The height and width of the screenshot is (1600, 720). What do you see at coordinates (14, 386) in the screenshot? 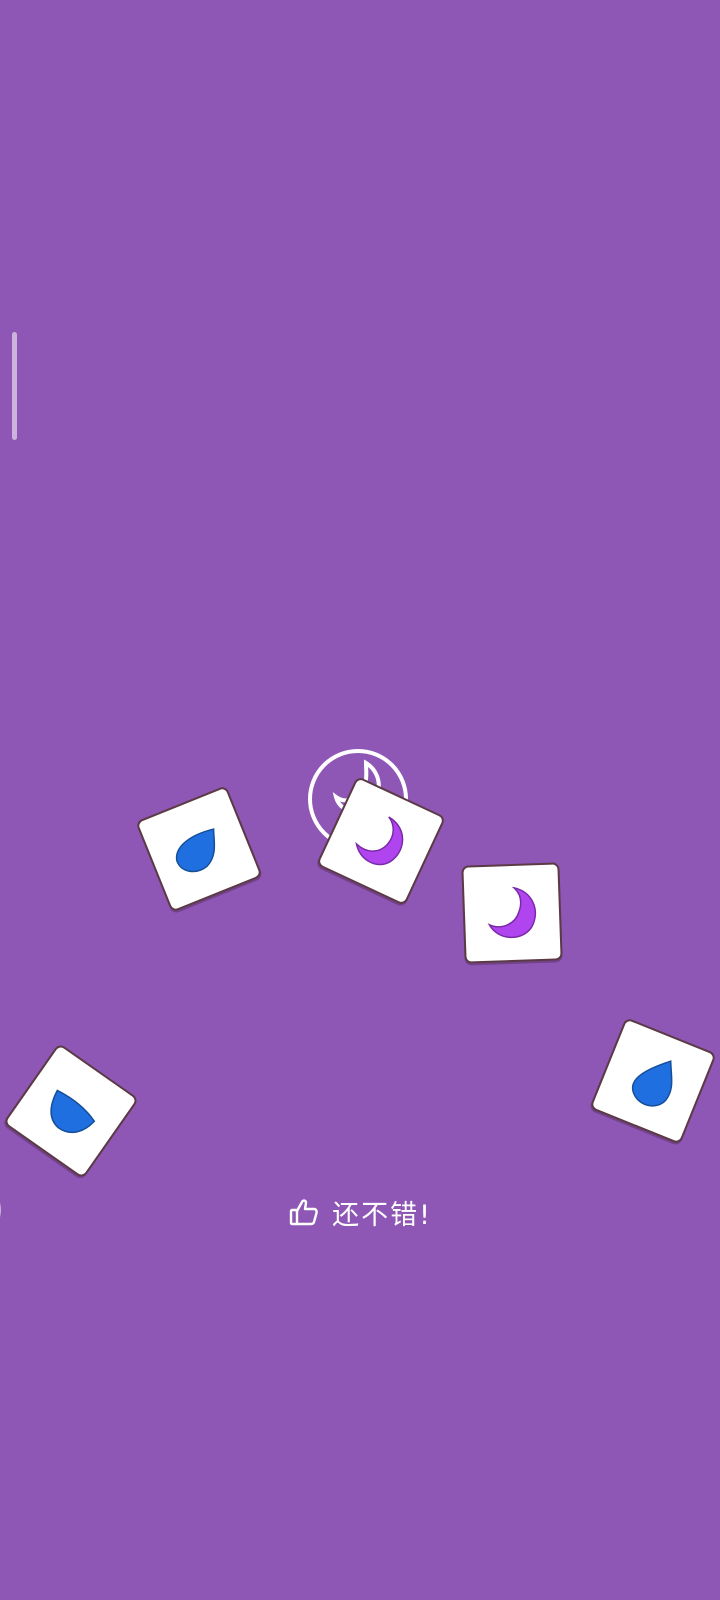
I see `side-drawer-handle` at bounding box center [14, 386].